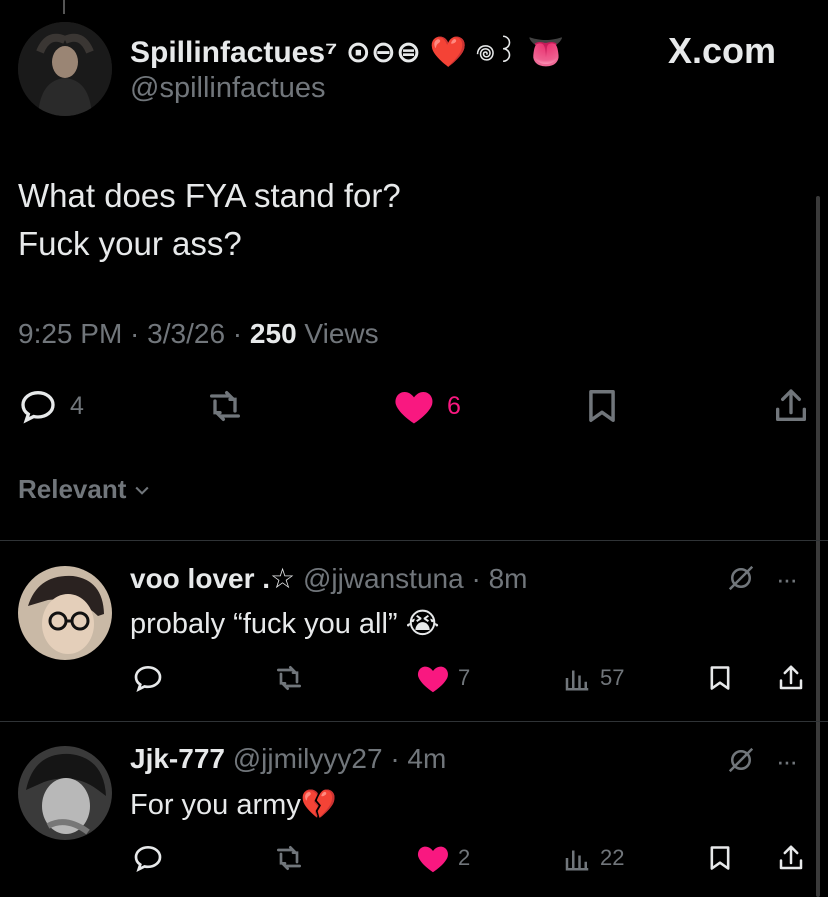 The image size is (828, 897). I want to click on reply-header: Jjk-777 @jjmilyyy27 · 4m, so click(288, 758).